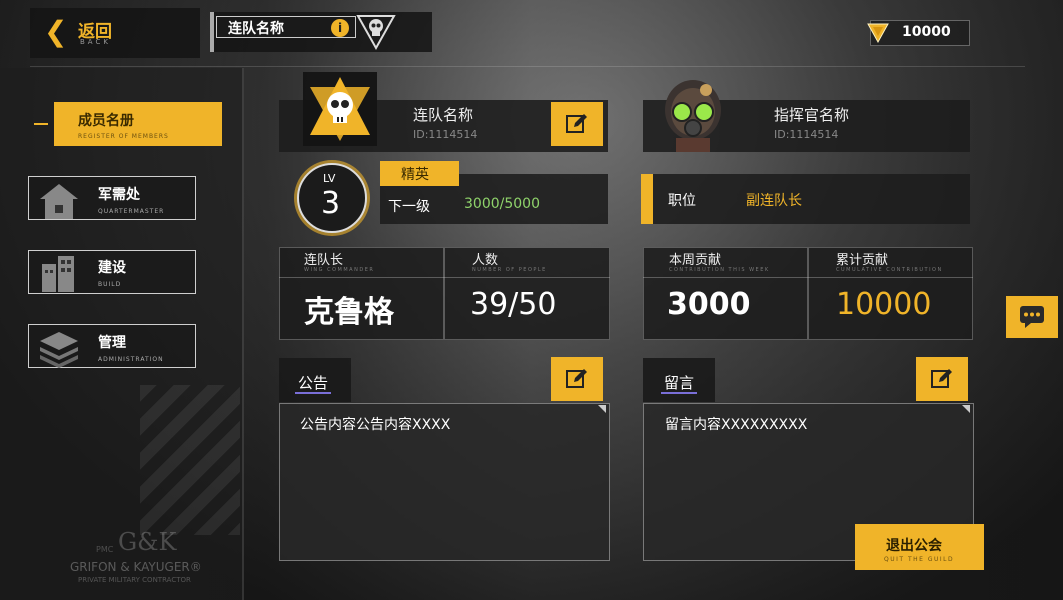 Image resolution: width=1063 pixels, height=600 pixels. I want to click on message-underline, so click(679, 393).